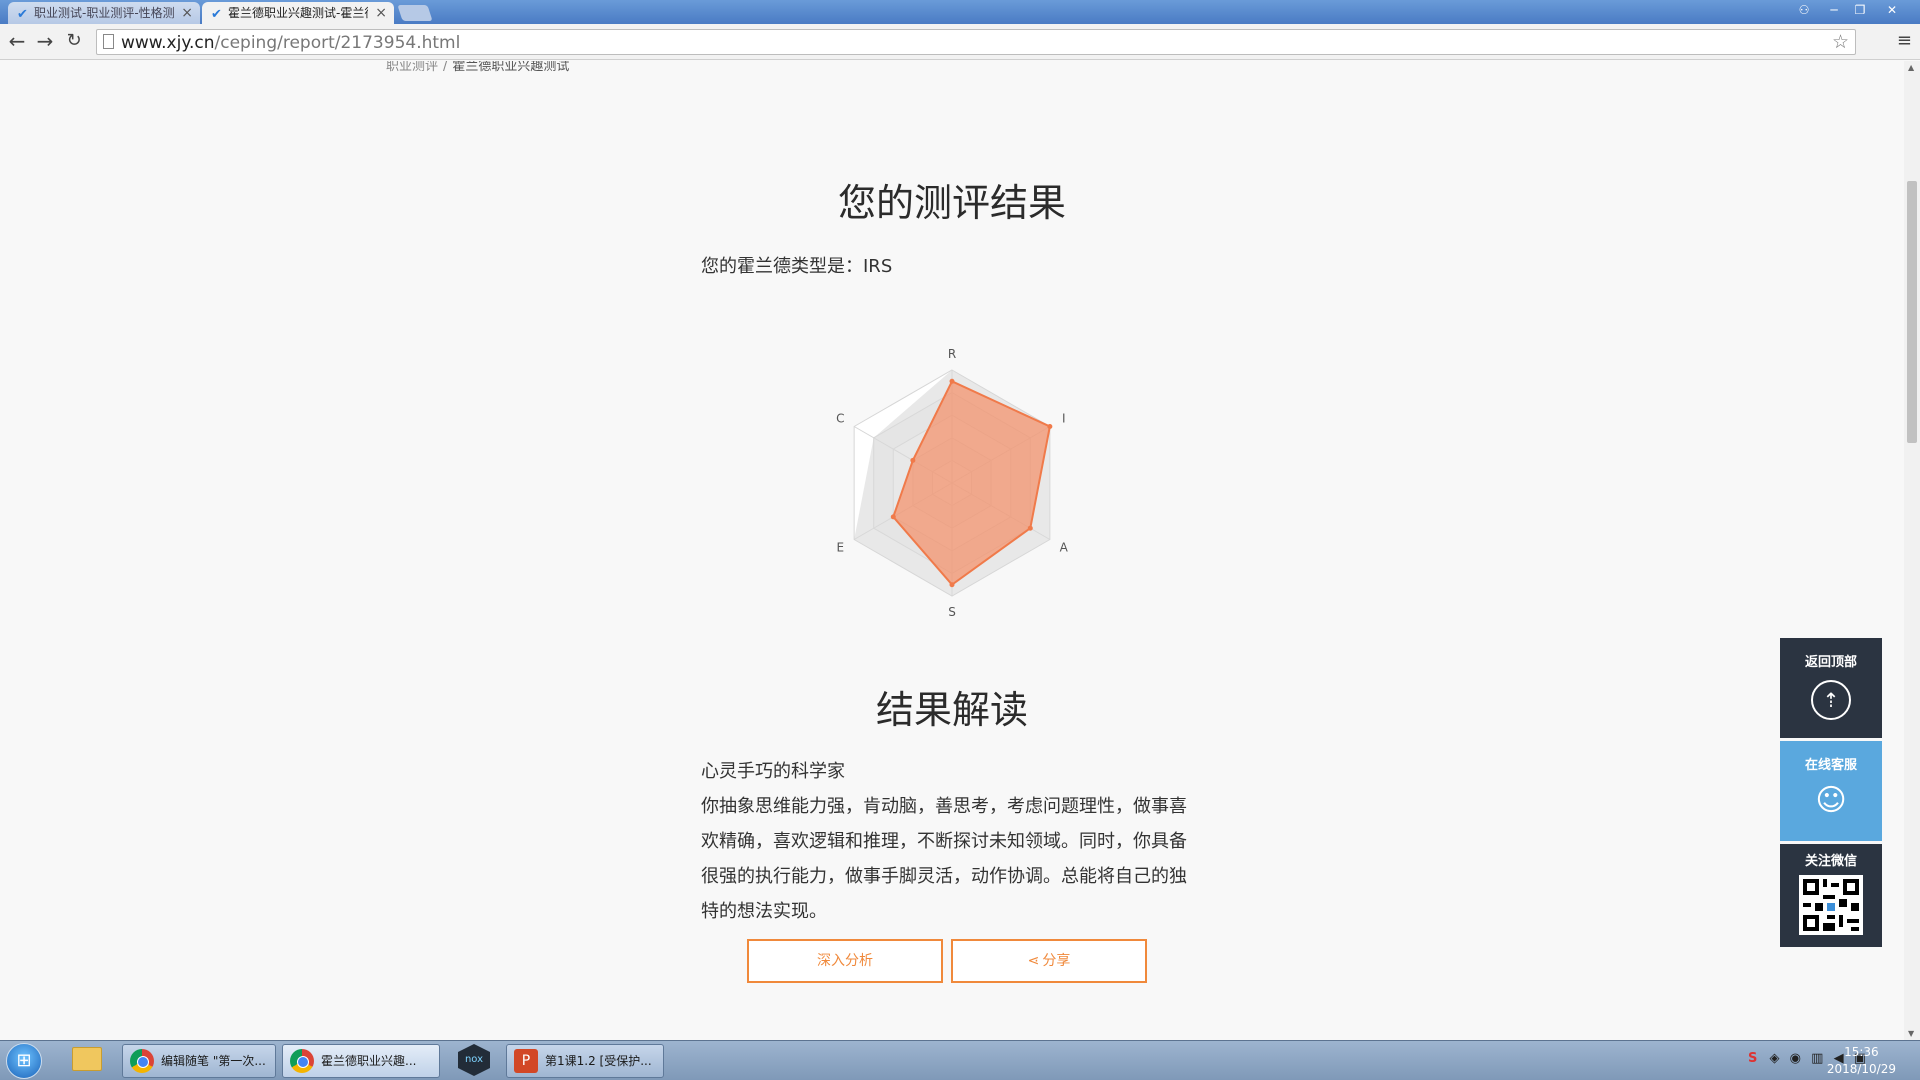 This screenshot has width=1920, height=1080. What do you see at coordinates (474, 1060) in the screenshot?
I see `nox-icon: nox` at bounding box center [474, 1060].